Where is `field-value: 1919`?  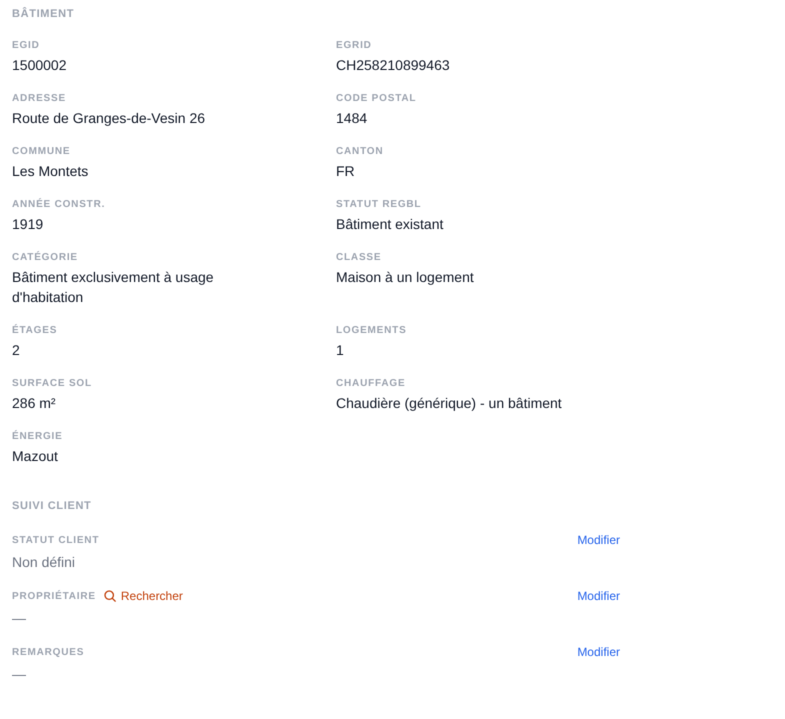
field-value: 1919 is located at coordinates (28, 224).